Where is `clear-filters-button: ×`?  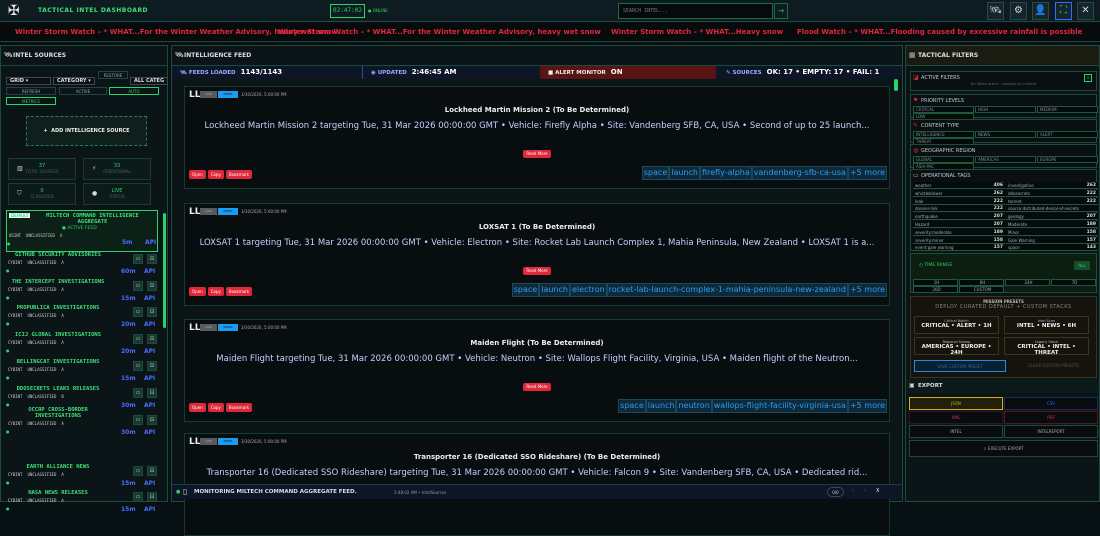
clear-filters-button: × is located at coordinates (1088, 78).